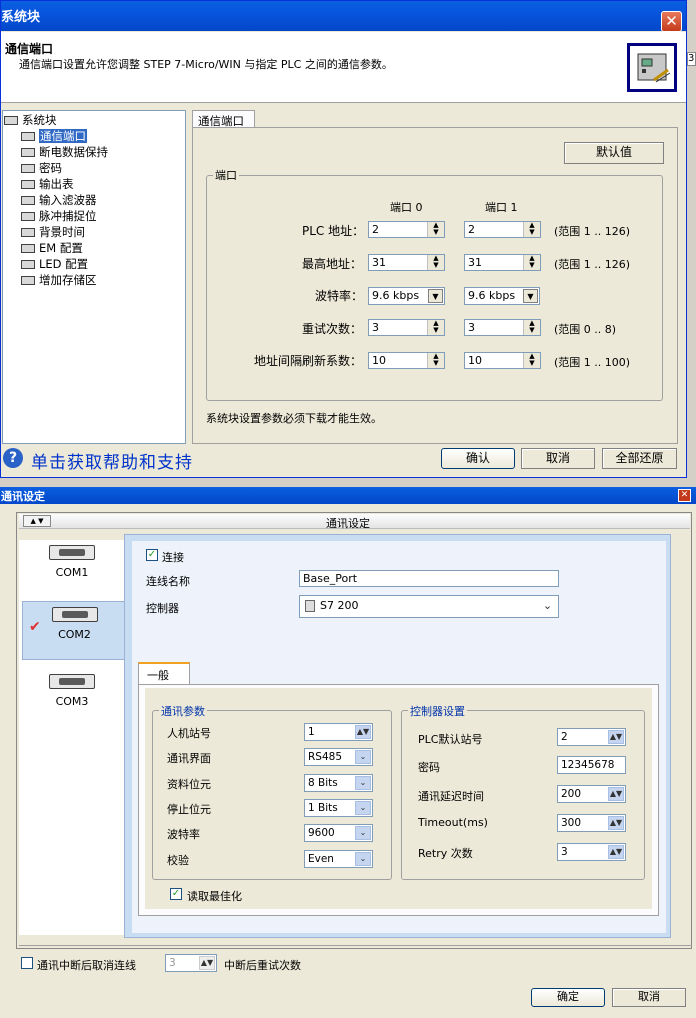 The width and height of the screenshot is (696, 1018). Describe the element at coordinates (429, 578) in the screenshot. I see `conn-name-input: Base_Port` at that location.